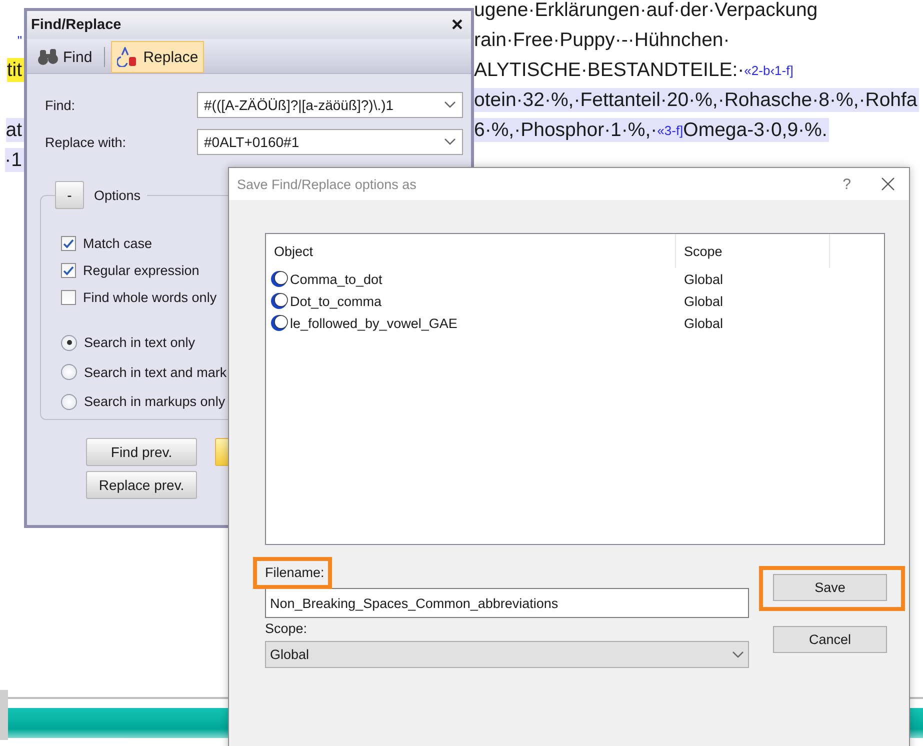  I want to click on text-line: rain·Free·Puppy·-·Hühnchen·, so click(602, 40).